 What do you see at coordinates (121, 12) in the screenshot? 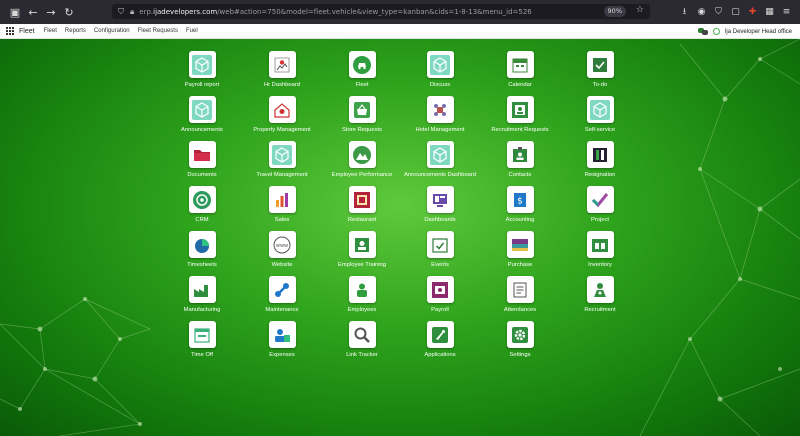
I see `tracking-shield-icon: ⛉` at bounding box center [121, 12].